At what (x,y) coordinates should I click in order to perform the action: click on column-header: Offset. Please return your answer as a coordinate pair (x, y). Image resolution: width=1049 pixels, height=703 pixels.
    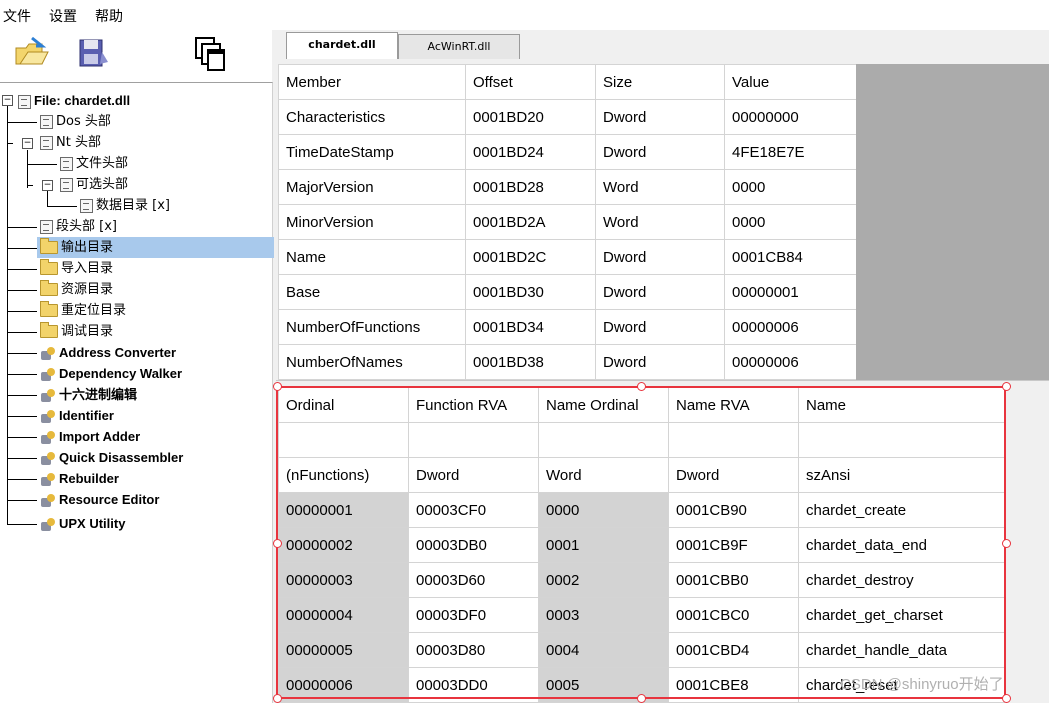
    Looking at the image, I should click on (530, 82).